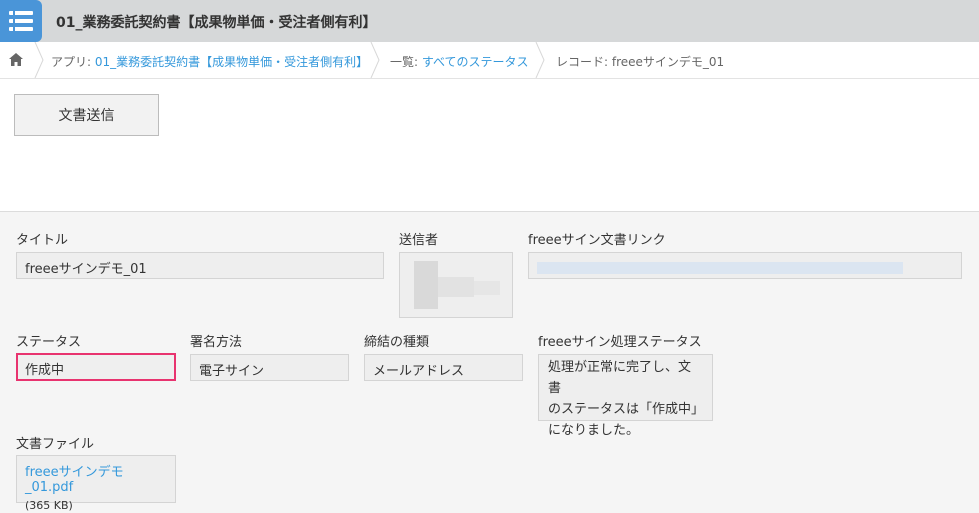  What do you see at coordinates (406, 62) in the screenshot?
I see `breadcrumb-view-prefix: 一覧:` at bounding box center [406, 62].